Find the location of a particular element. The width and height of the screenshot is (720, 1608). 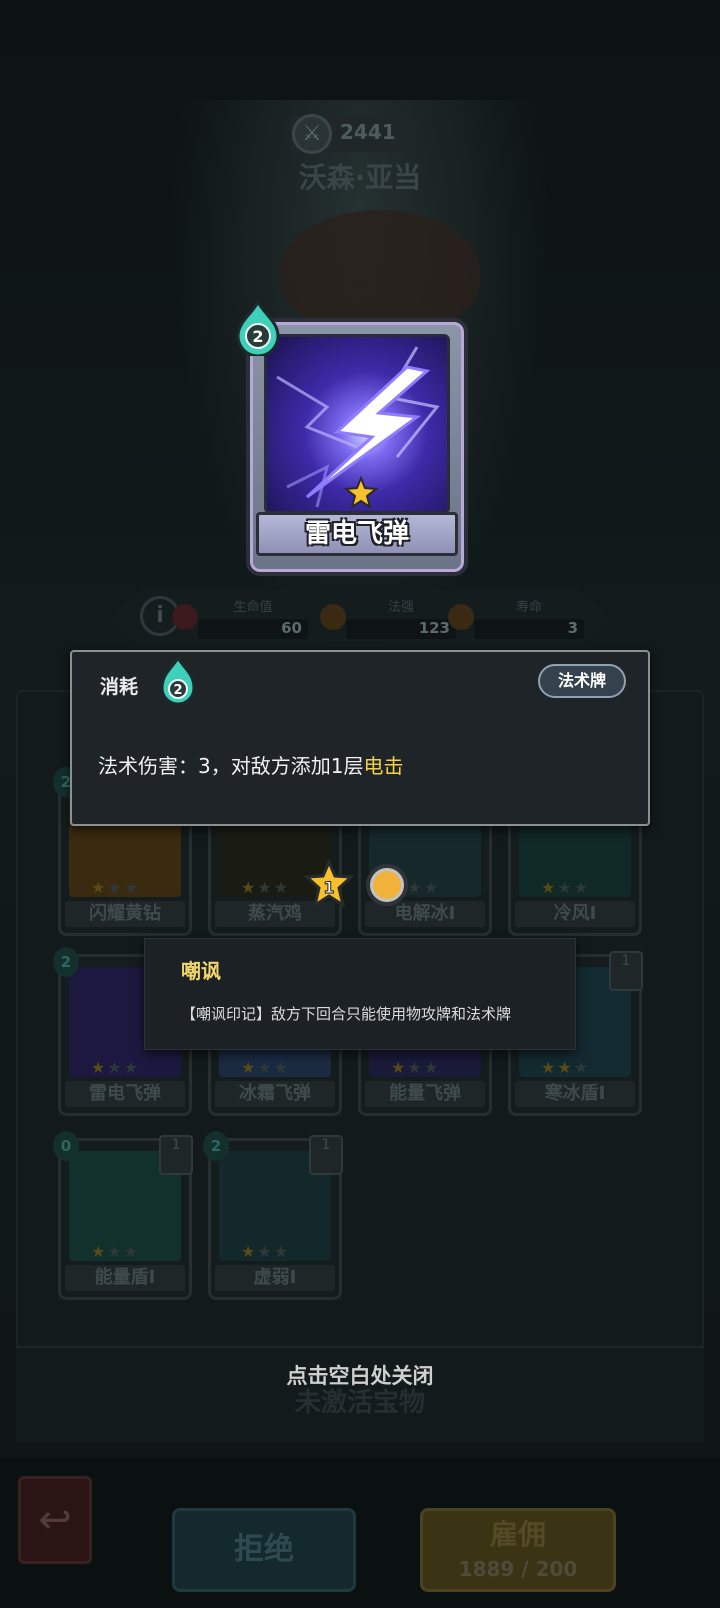

deck-card-name: 闪耀黄钻 is located at coordinates (125, 914).